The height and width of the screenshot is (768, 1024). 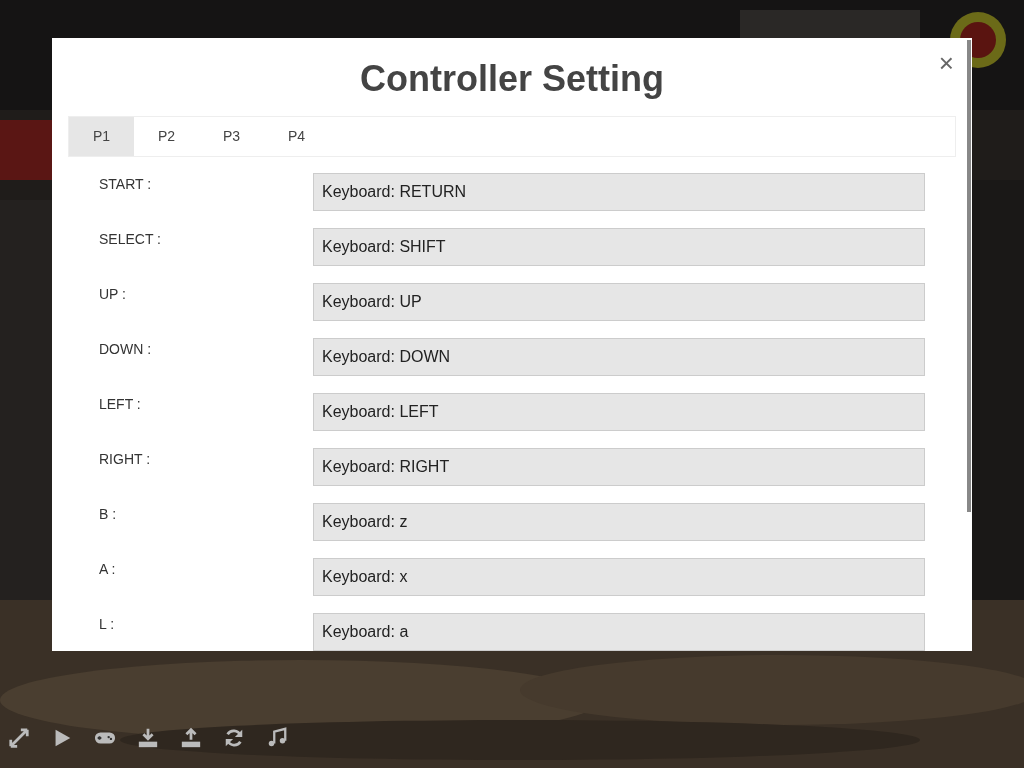 What do you see at coordinates (619, 192) in the screenshot?
I see `key-field: Keyboard: RETURN` at bounding box center [619, 192].